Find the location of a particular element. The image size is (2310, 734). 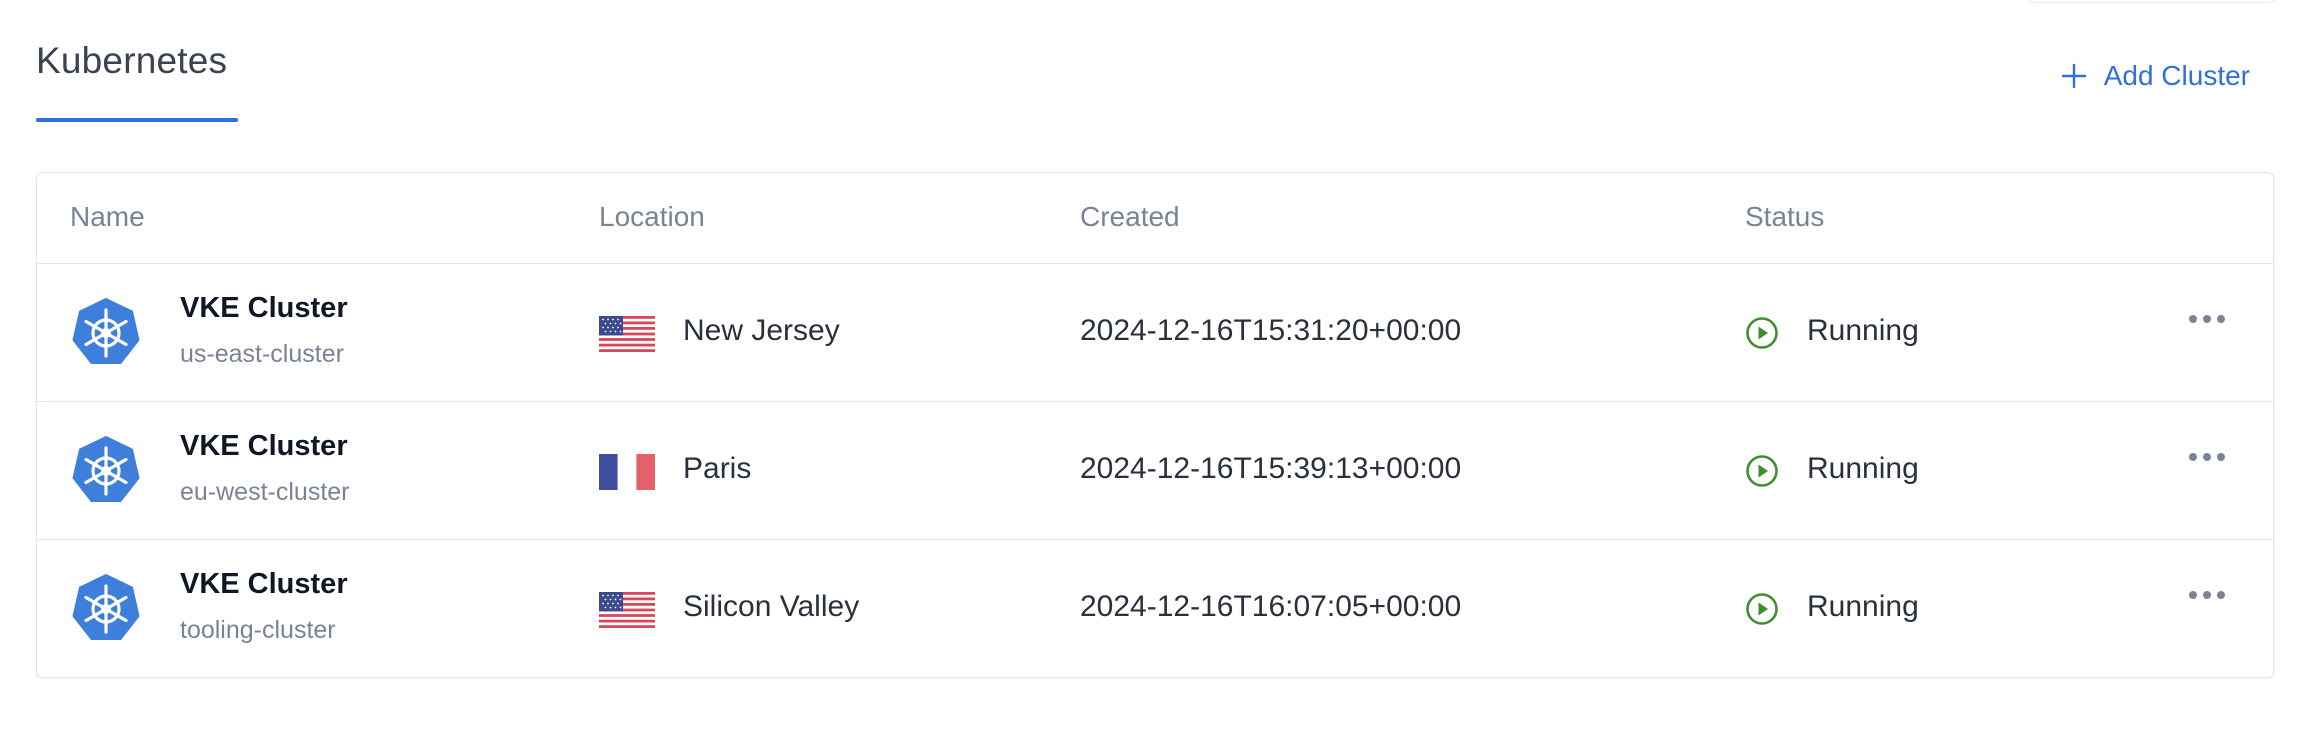

created-timestamp: 2024-12-16T16:07:05+00:00 is located at coordinates (1271, 606).